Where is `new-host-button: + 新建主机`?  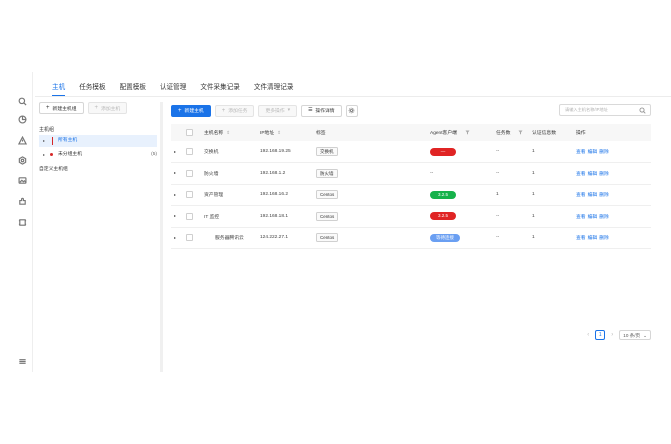 new-host-button: + 新建主机 is located at coordinates (191, 110).